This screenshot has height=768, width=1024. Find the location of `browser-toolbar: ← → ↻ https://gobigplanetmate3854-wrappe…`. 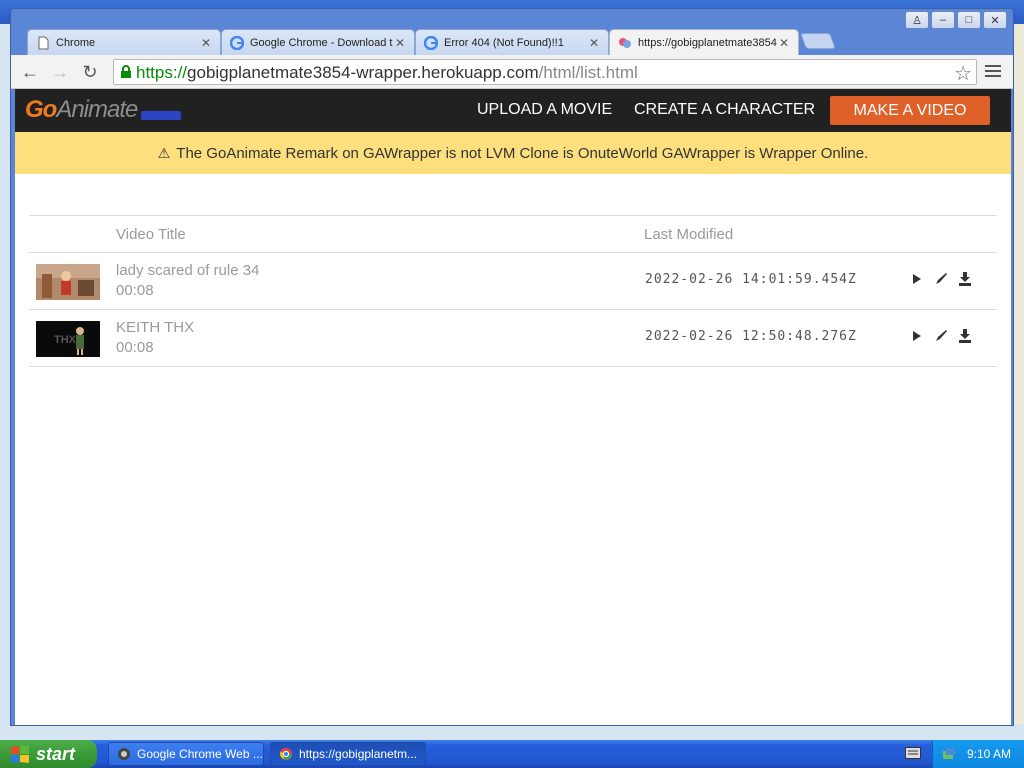

browser-toolbar: ← → ↻ https://gobigplanetmate3854-wrappe… is located at coordinates (512, 72).